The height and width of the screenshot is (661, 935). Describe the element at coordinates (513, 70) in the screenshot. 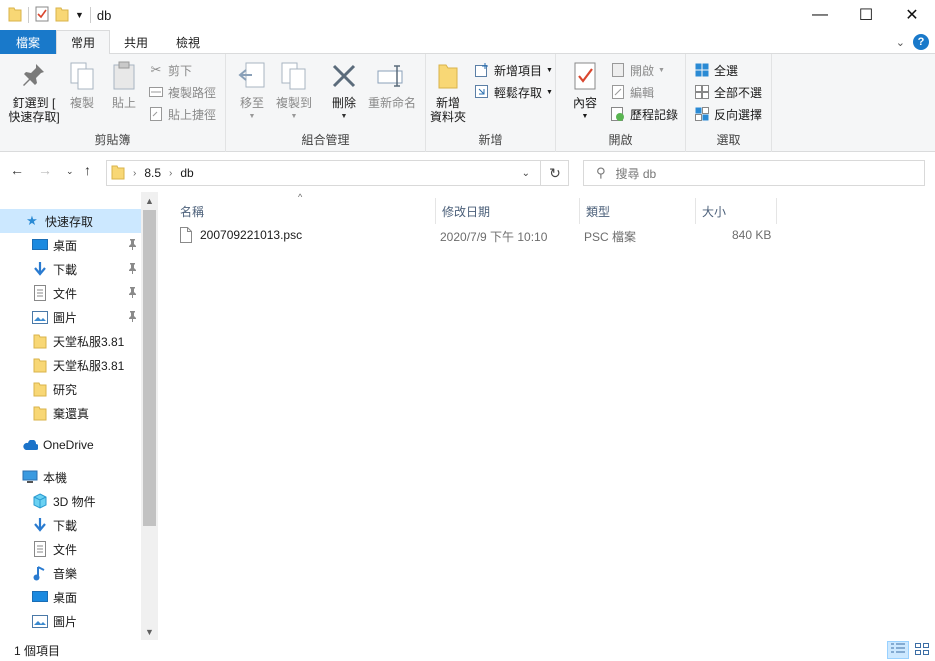

I see `new-item-button: 新增項目 ▼` at that location.